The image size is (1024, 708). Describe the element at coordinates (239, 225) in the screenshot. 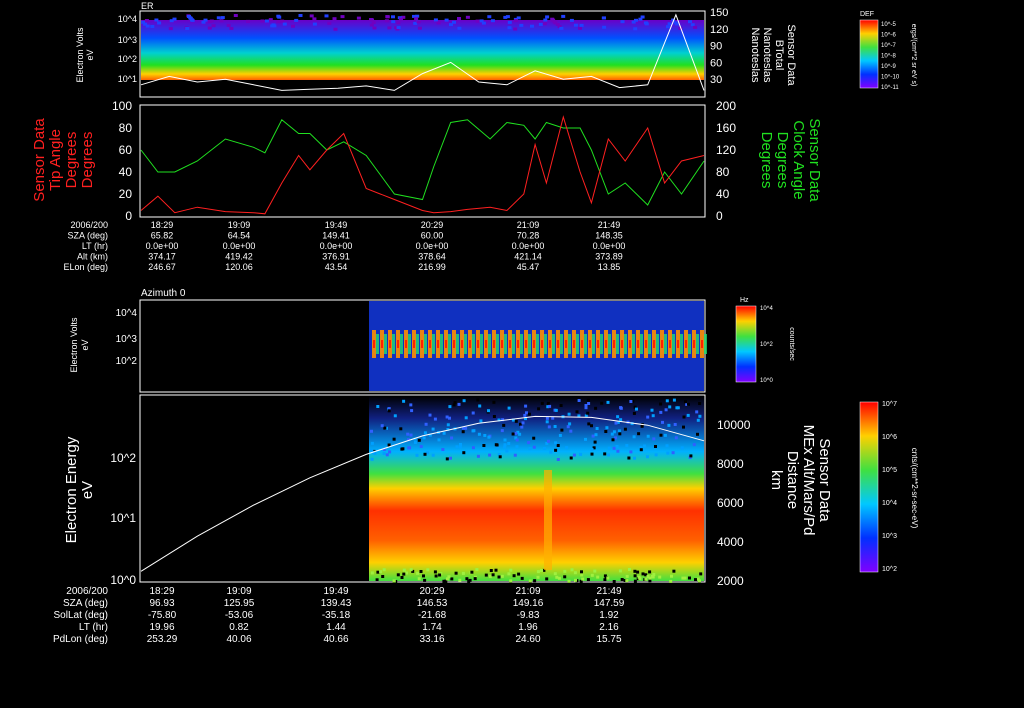

I see `ephem1-cell: 19:09` at that location.